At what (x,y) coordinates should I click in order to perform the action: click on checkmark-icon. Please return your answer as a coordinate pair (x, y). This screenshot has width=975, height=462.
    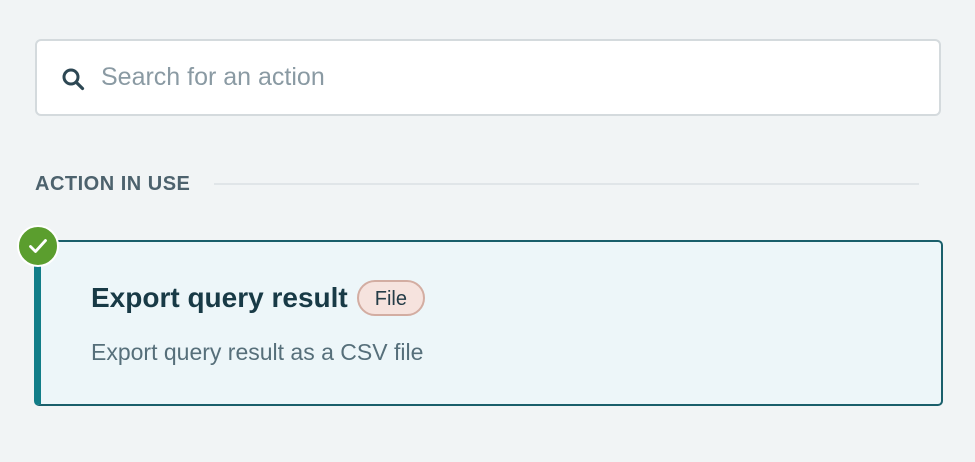
    Looking at the image, I should click on (38, 246).